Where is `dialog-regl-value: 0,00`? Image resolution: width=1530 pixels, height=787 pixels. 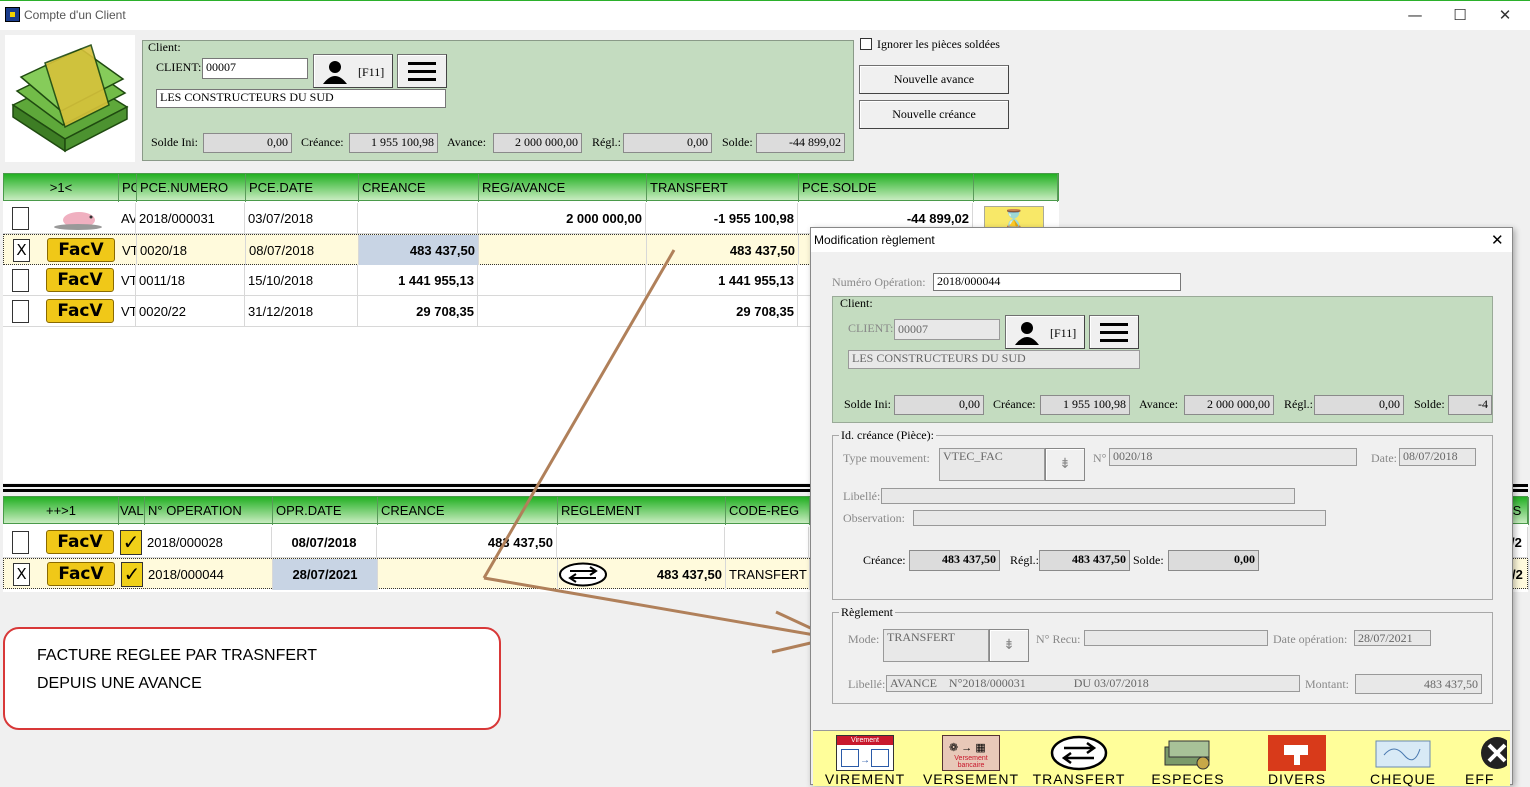
dialog-regl-value: 0,00 is located at coordinates (1359, 405).